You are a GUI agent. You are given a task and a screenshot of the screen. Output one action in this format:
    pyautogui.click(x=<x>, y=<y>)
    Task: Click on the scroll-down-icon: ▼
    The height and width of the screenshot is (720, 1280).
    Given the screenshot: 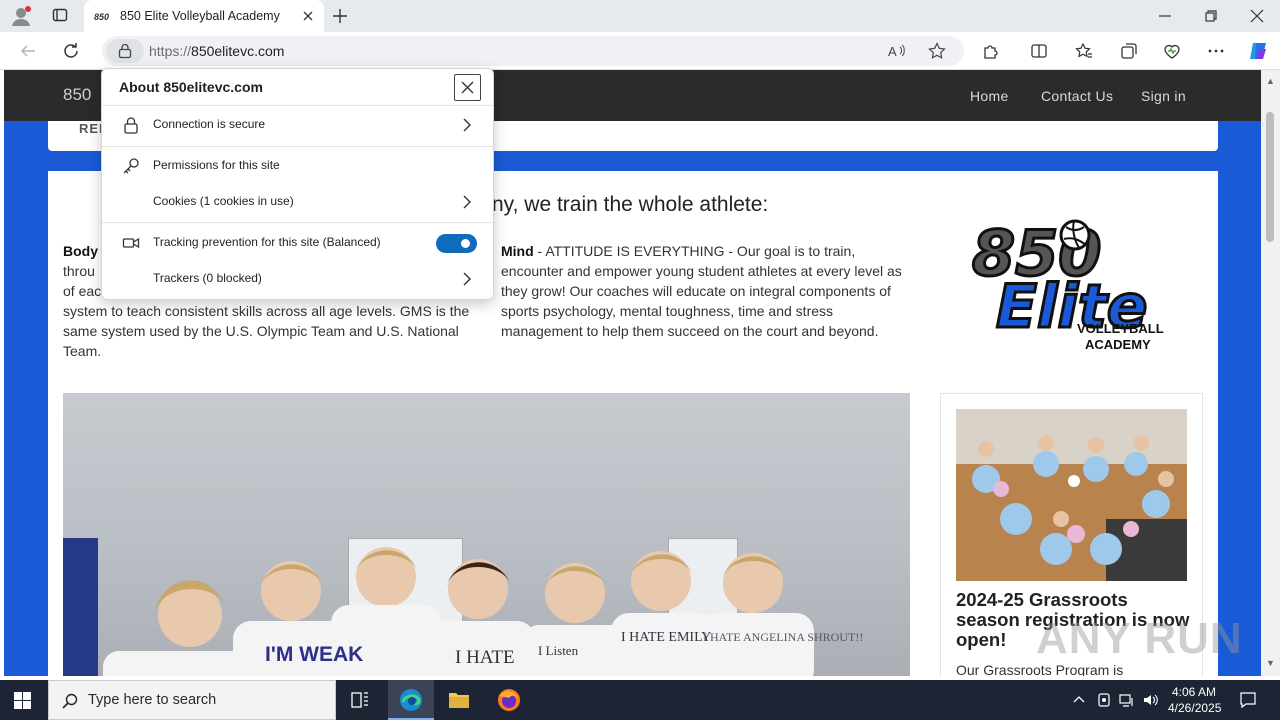 What is the action you would take?
    pyautogui.click(x=1270, y=663)
    